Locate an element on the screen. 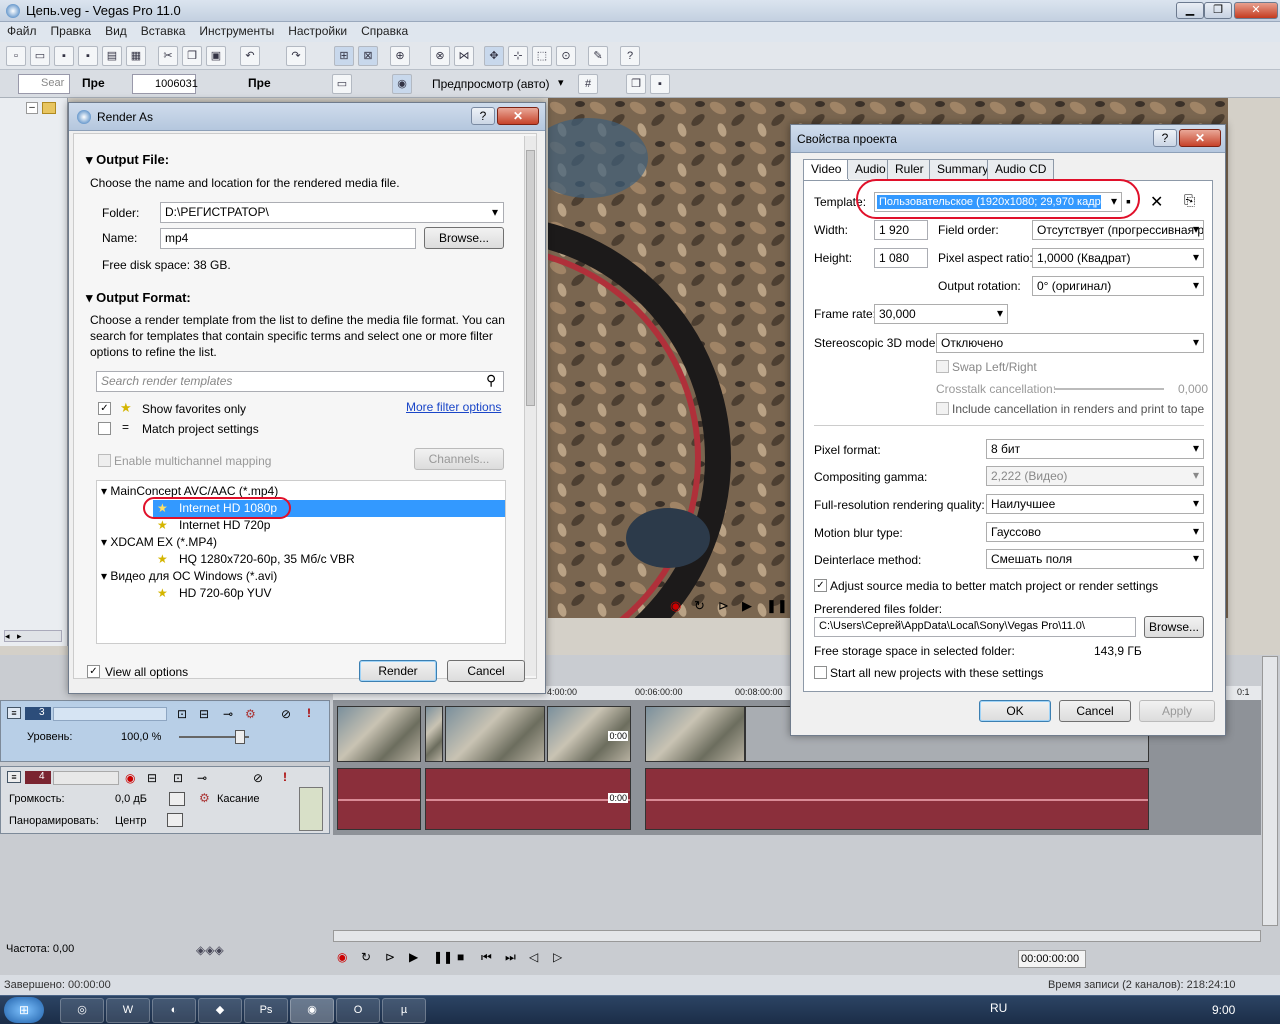  timeline-vscrollbar is located at coordinates (1270, 791).